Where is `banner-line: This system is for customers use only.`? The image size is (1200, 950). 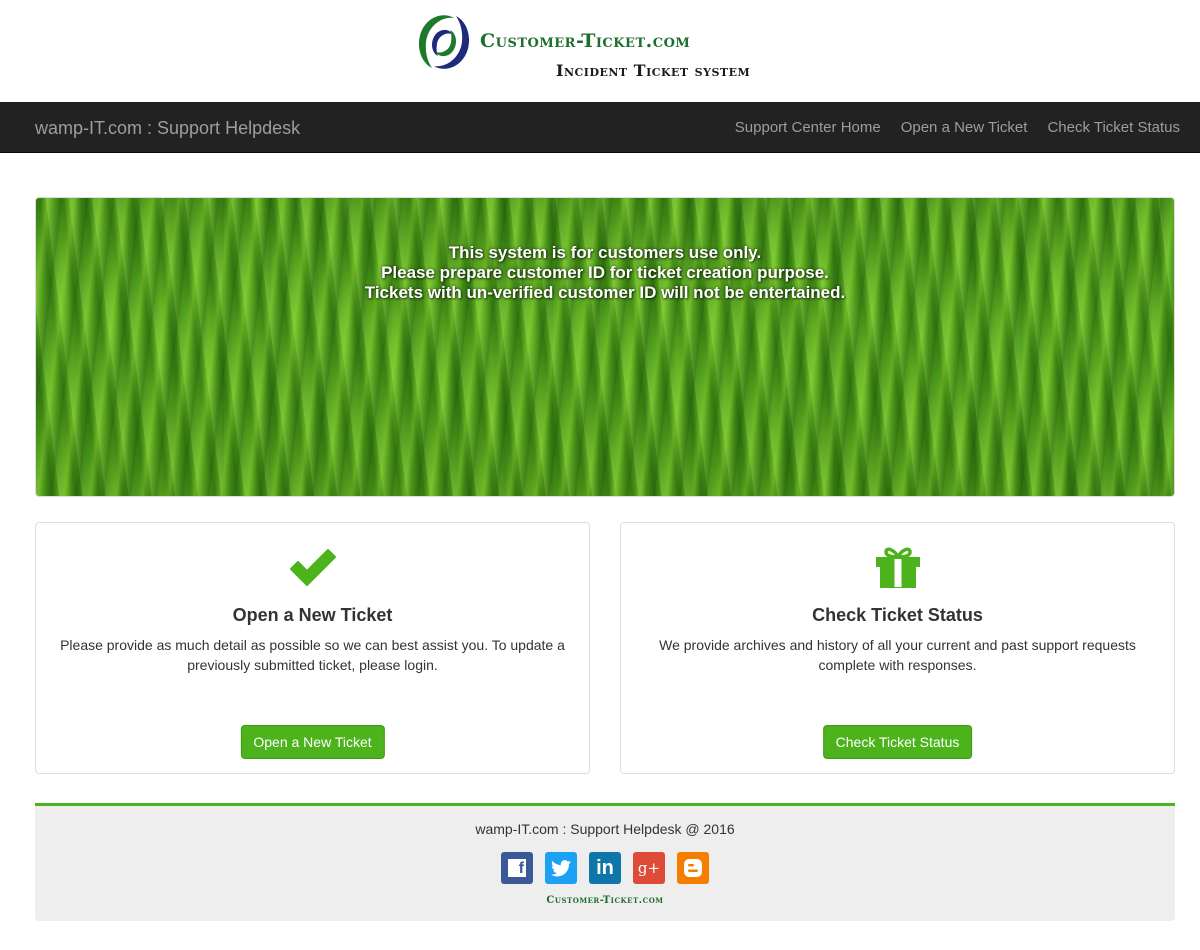
banner-line: This system is for customers use only. is located at coordinates (605, 252).